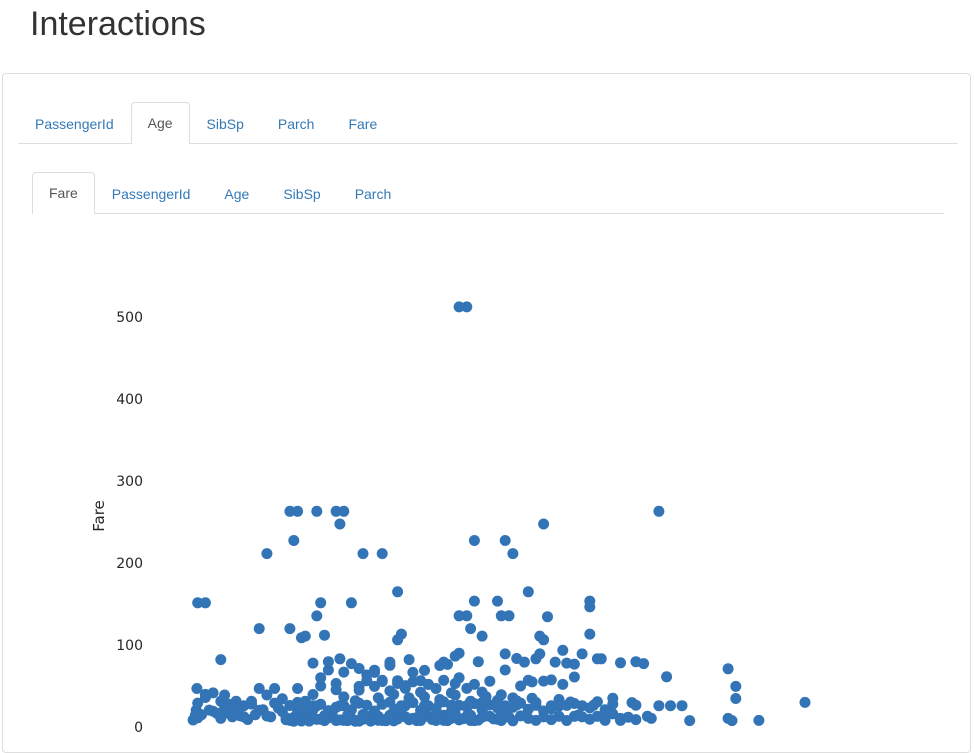 The image size is (975, 753). I want to click on page-title: Interactions, so click(118, 24).